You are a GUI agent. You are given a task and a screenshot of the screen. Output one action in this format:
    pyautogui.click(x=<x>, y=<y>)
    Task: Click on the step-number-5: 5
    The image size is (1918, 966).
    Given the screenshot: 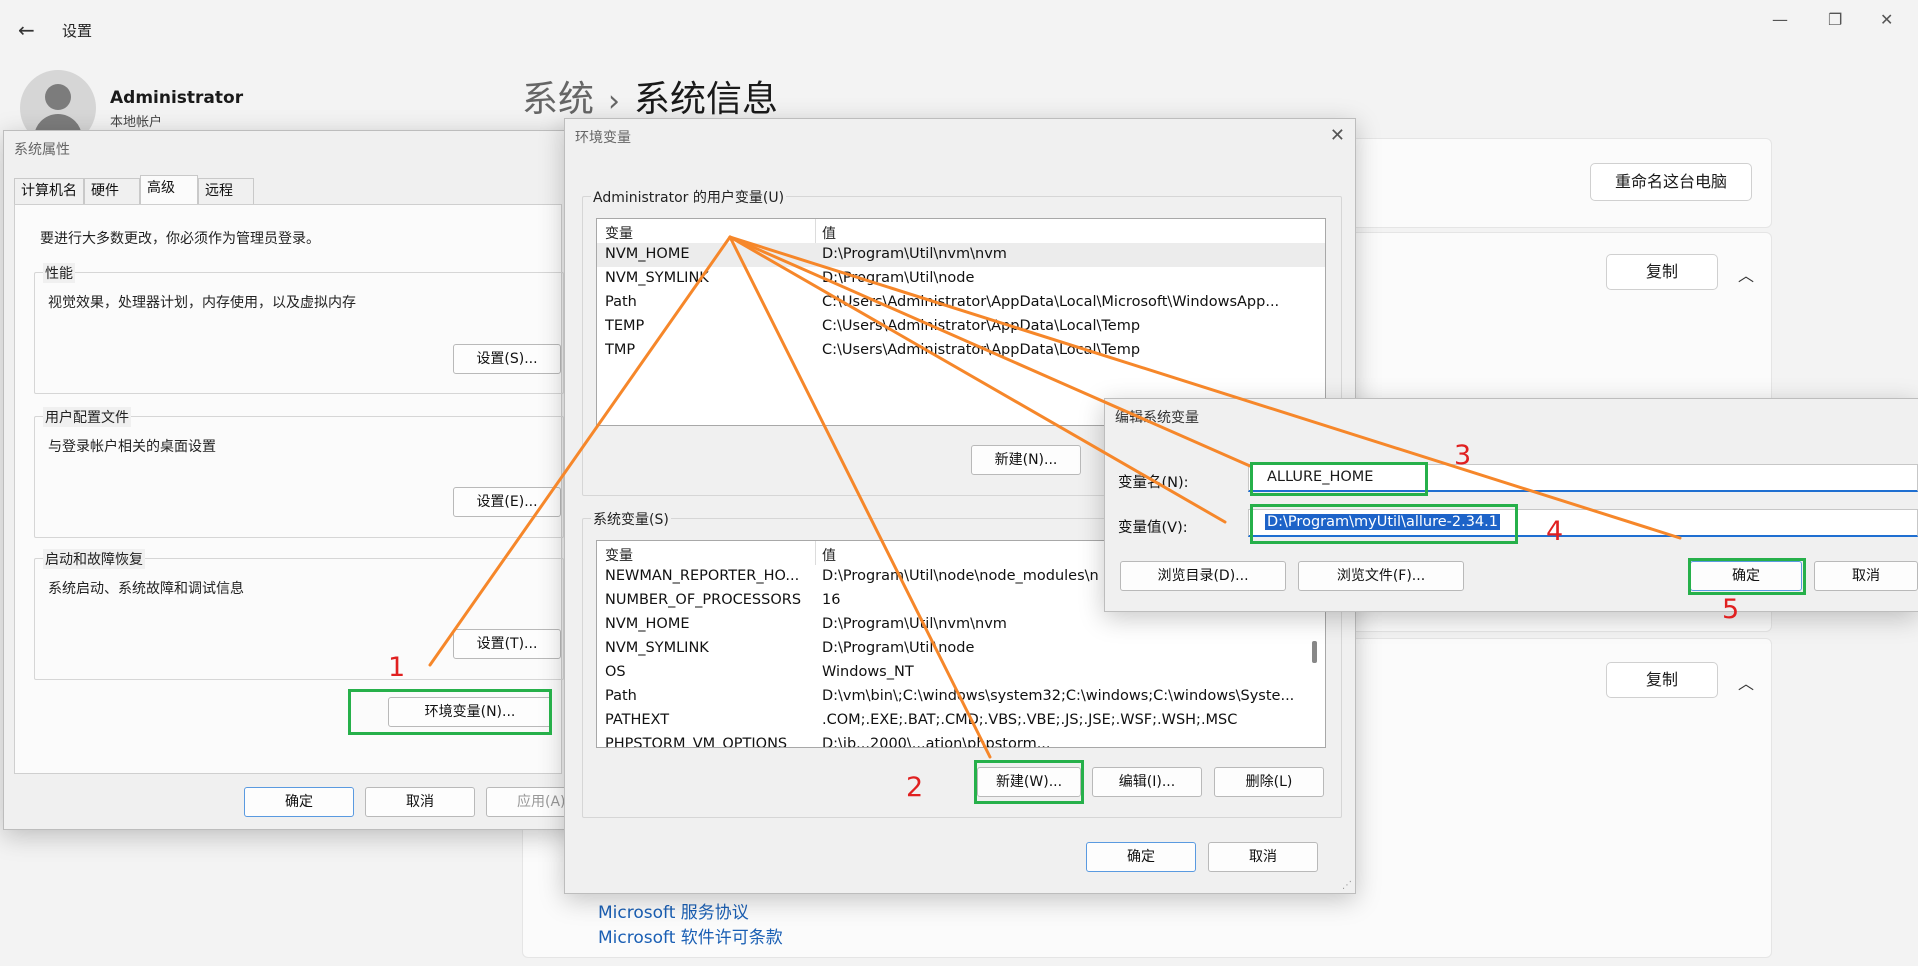 What is the action you would take?
    pyautogui.click(x=1731, y=609)
    